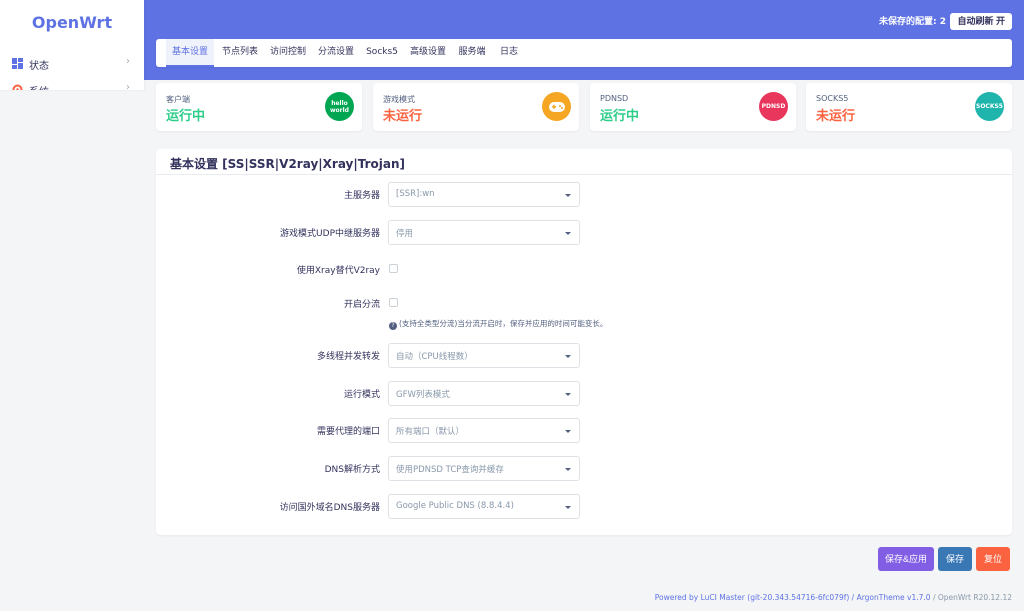  Describe the element at coordinates (484, 393) in the screenshot. I see `run-mode-select: GFW列表模式` at that location.